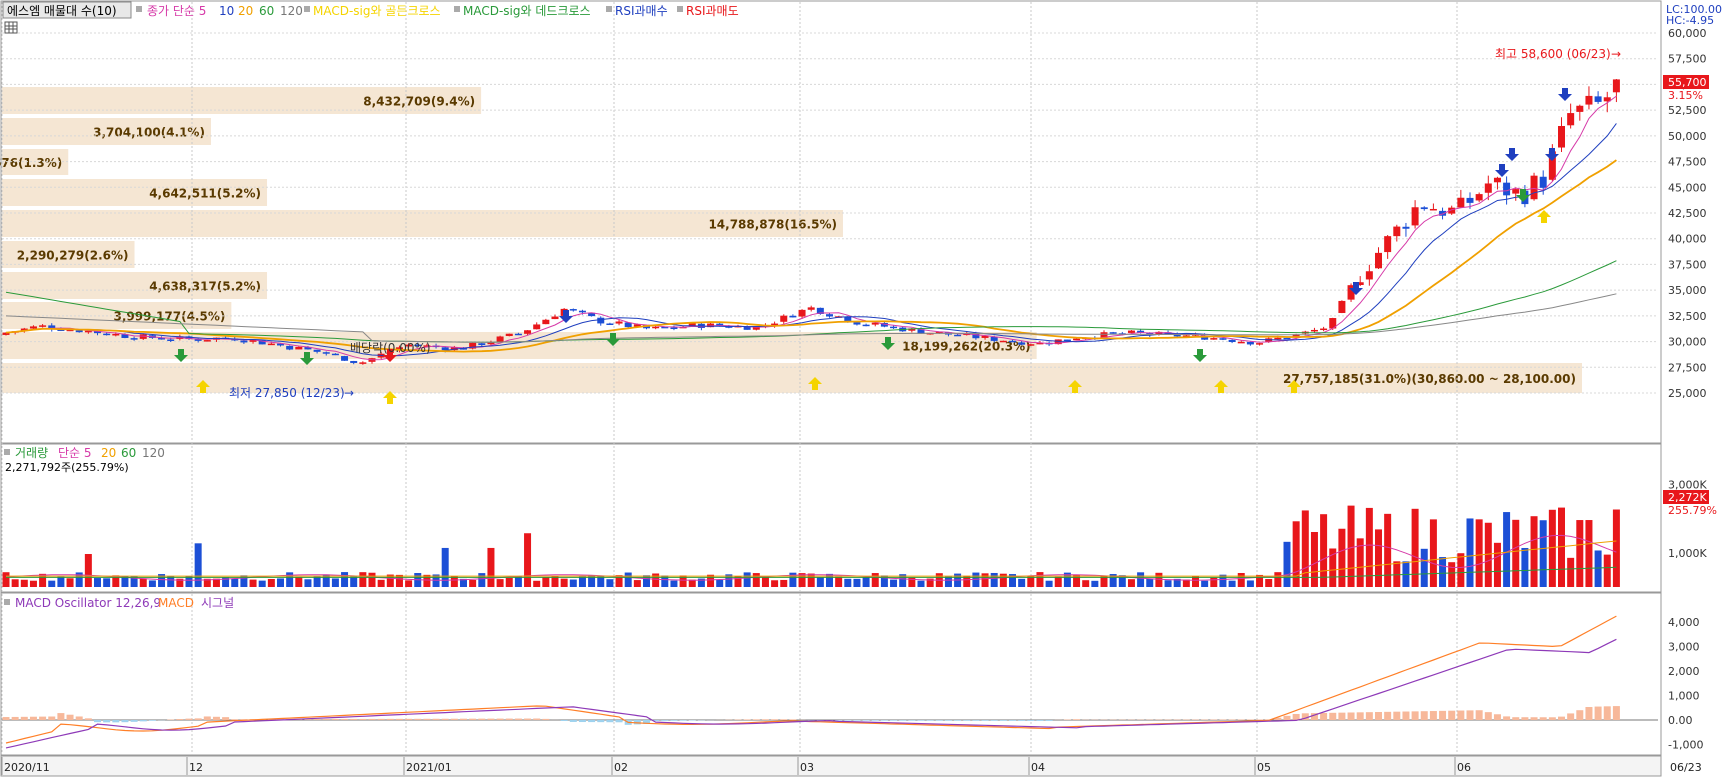 The width and height of the screenshot is (1725, 781). I want to click on price-tick: 35,000, so click(1687, 290).